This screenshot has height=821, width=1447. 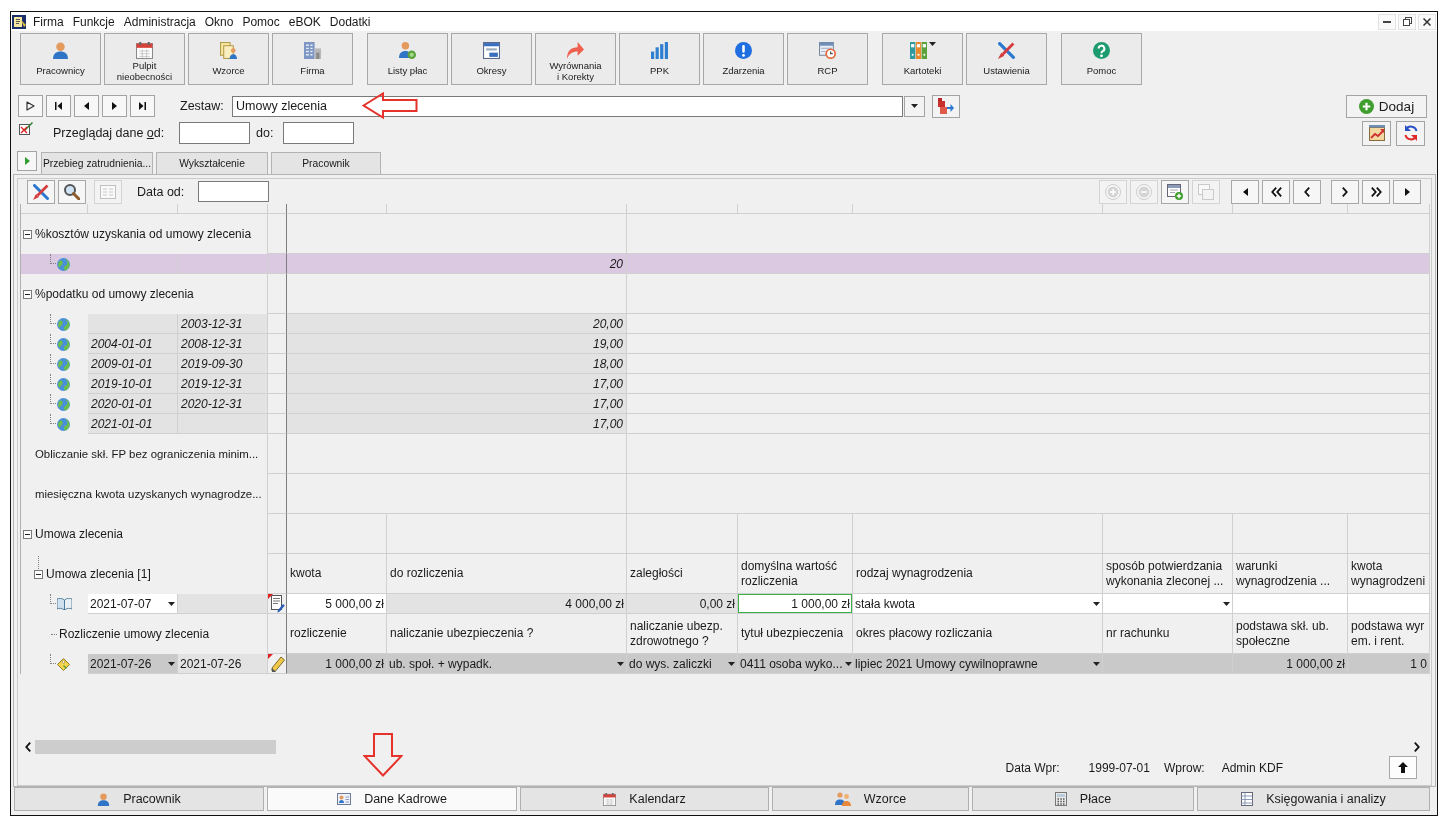 What do you see at coordinates (392, 799) in the screenshot?
I see `tab: Dane Kadrowe` at bounding box center [392, 799].